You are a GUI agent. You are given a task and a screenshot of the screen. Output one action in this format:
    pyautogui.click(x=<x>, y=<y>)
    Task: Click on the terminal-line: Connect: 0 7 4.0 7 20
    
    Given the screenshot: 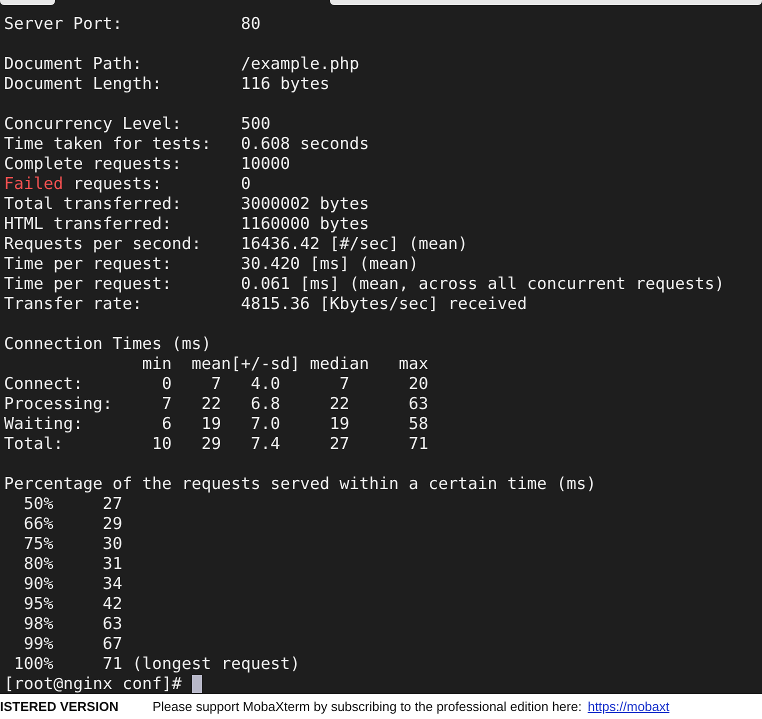 What is the action you would take?
    pyautogui.click(x=216, y=384)
    